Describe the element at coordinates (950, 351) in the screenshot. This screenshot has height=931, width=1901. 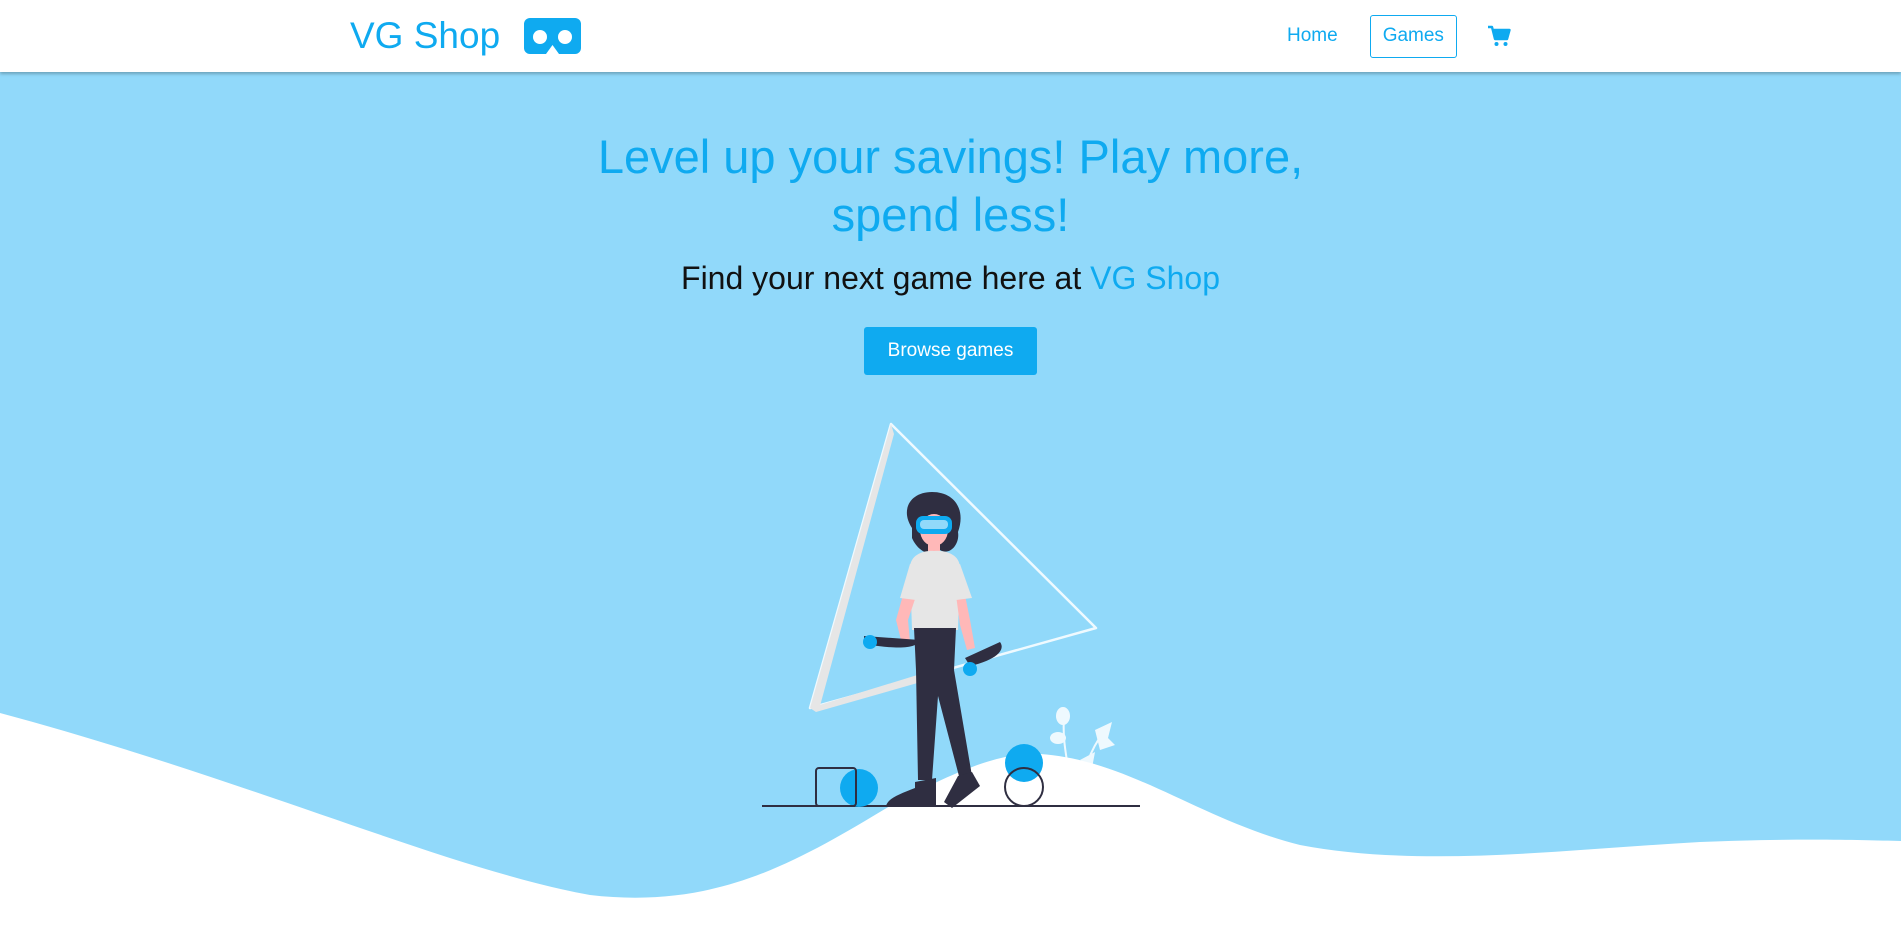
I see `browse-games-button: Browse games` at that location.